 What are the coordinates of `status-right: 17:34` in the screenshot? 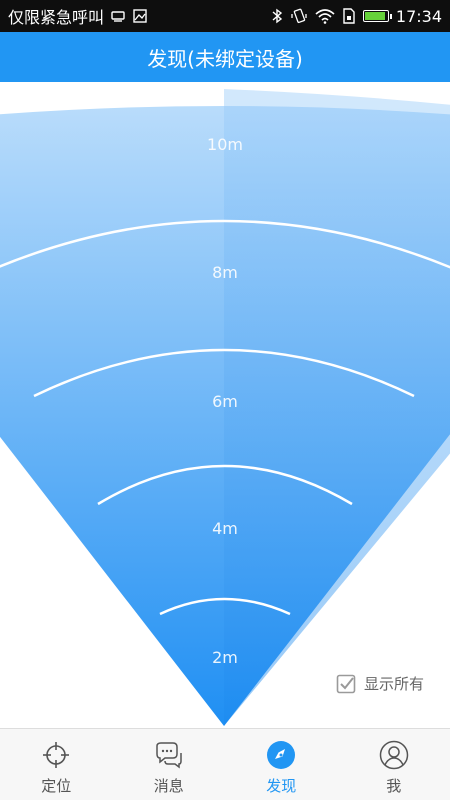 It's located at (356, 16).